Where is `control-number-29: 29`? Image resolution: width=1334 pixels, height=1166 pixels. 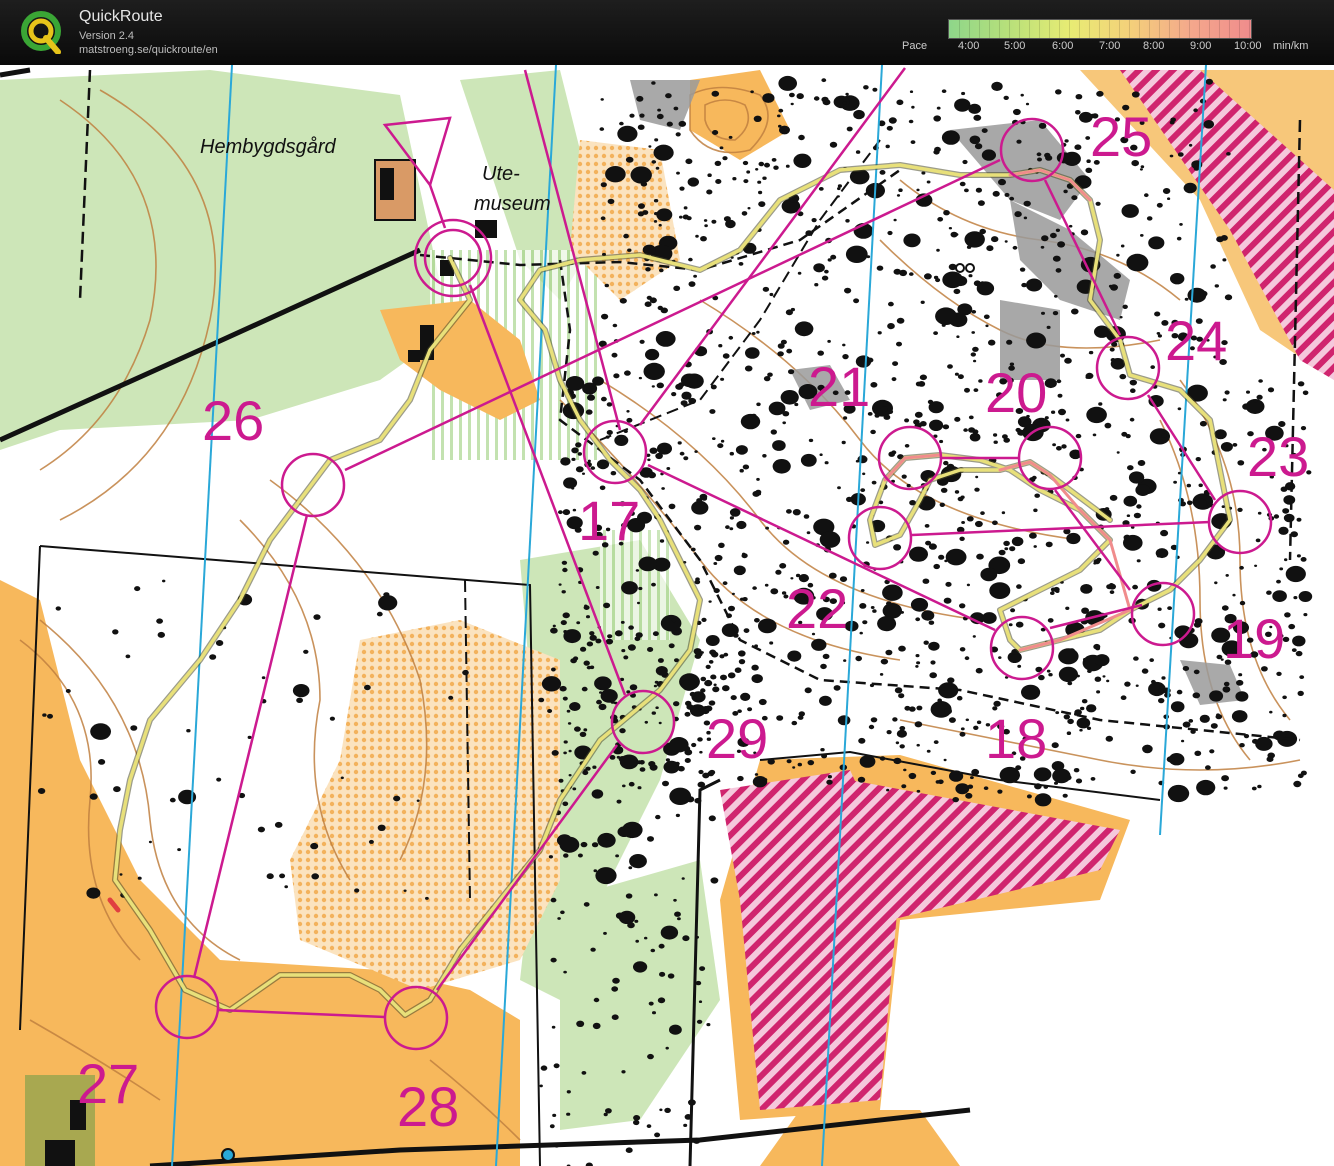
control-number-29: 29 is located at coordinates (737, 738).